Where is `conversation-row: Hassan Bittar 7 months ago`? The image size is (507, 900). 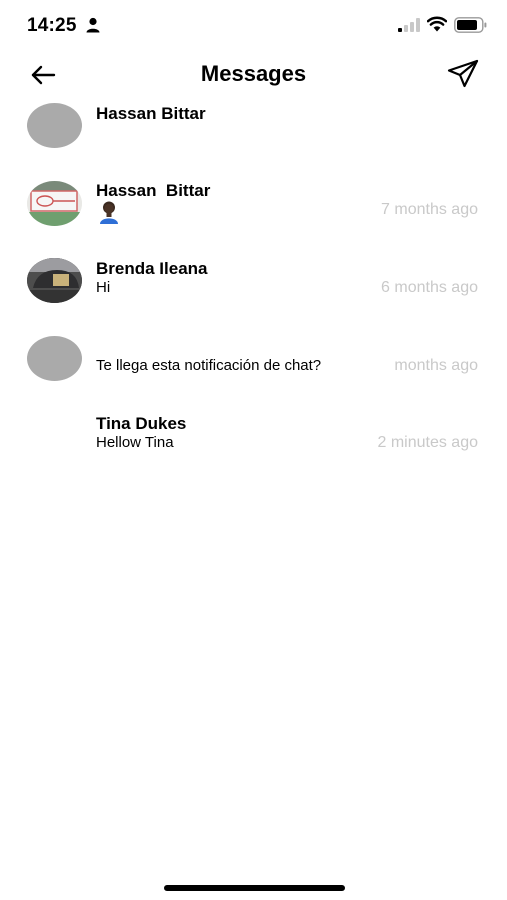
conversation-row: Hassan Bittar 7 months ago is located at coordinates (253, 208).